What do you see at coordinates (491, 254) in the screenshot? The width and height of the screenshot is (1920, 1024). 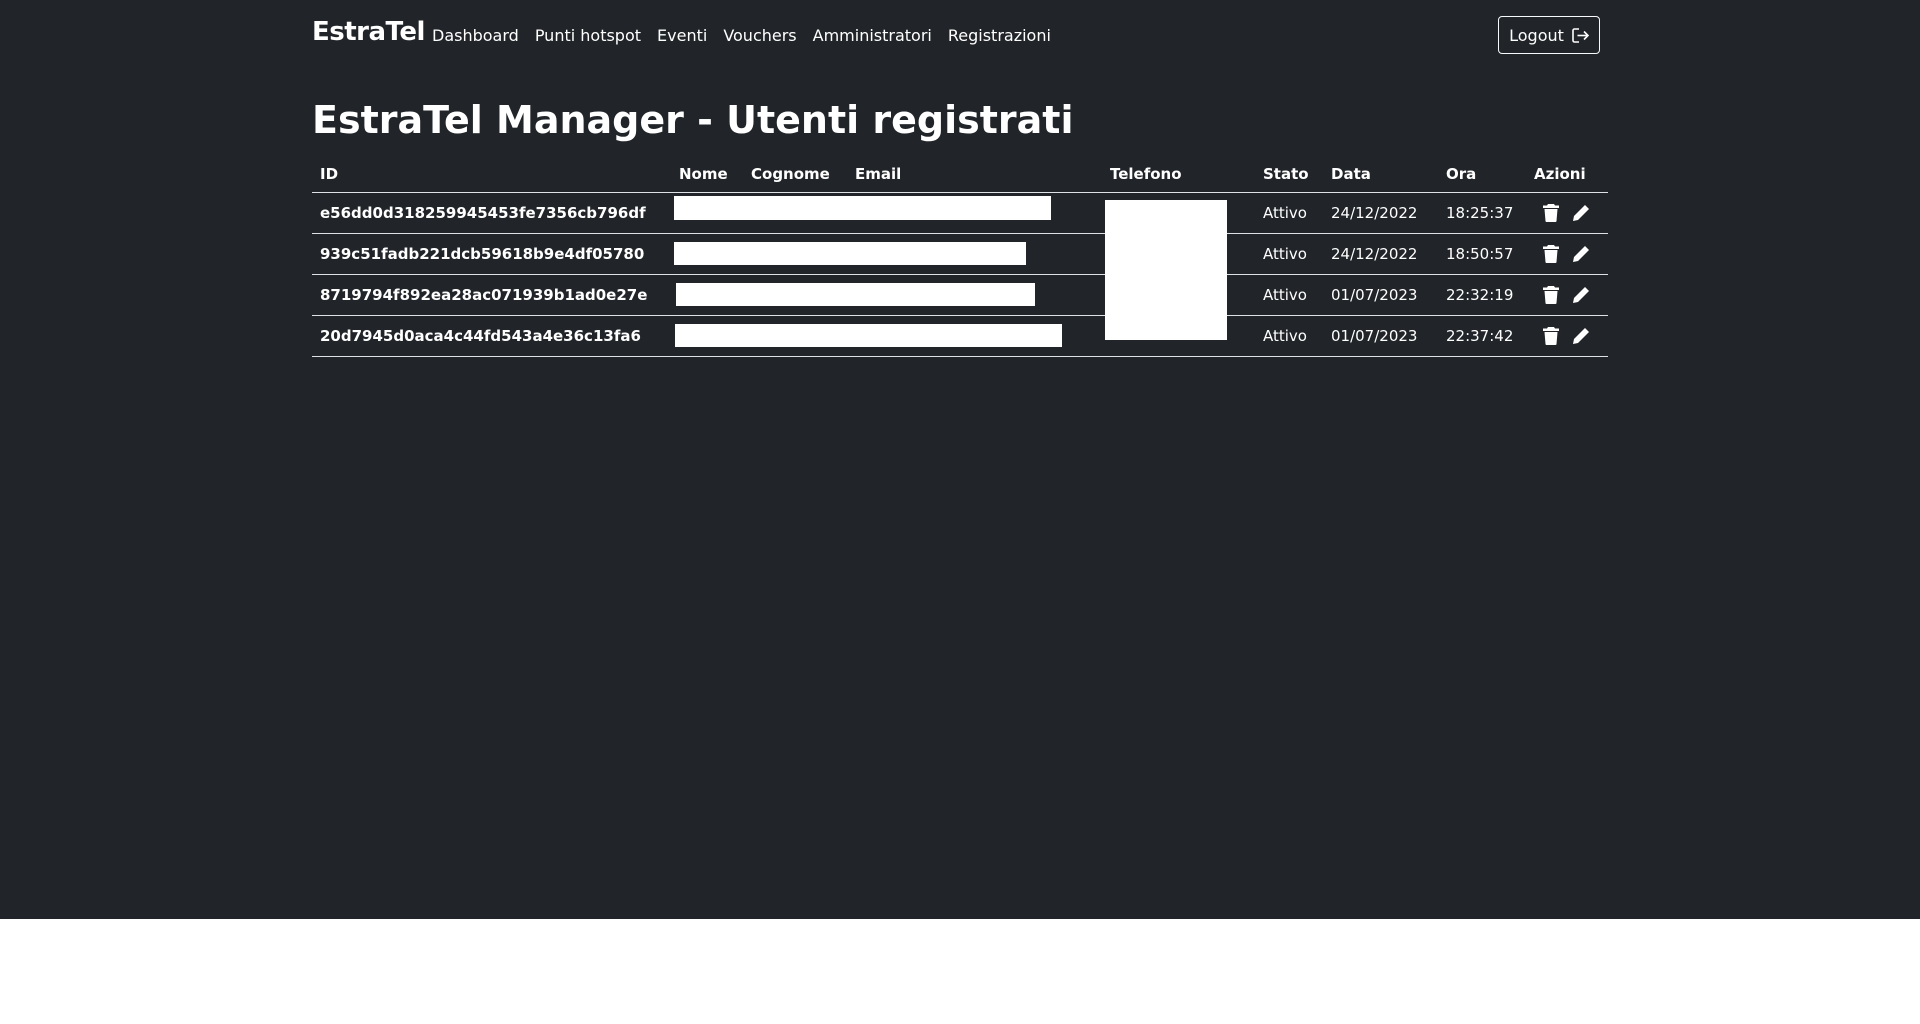 I see `row-id: 939c51fadb221dcb59618b9e4df05780` at bounding box center [491, 254].